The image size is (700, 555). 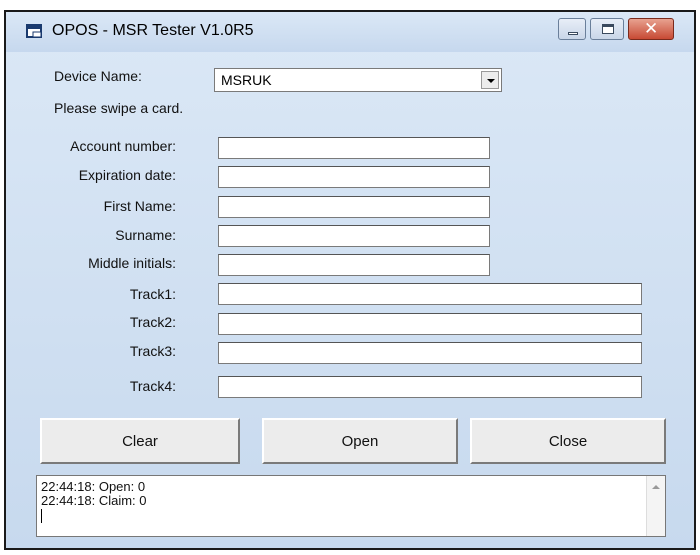 What do you see at coordinates (119, 108) in the screenshot?
I see `swipe-prompt: Please swipe a card.` at bounding box center [119, 108].